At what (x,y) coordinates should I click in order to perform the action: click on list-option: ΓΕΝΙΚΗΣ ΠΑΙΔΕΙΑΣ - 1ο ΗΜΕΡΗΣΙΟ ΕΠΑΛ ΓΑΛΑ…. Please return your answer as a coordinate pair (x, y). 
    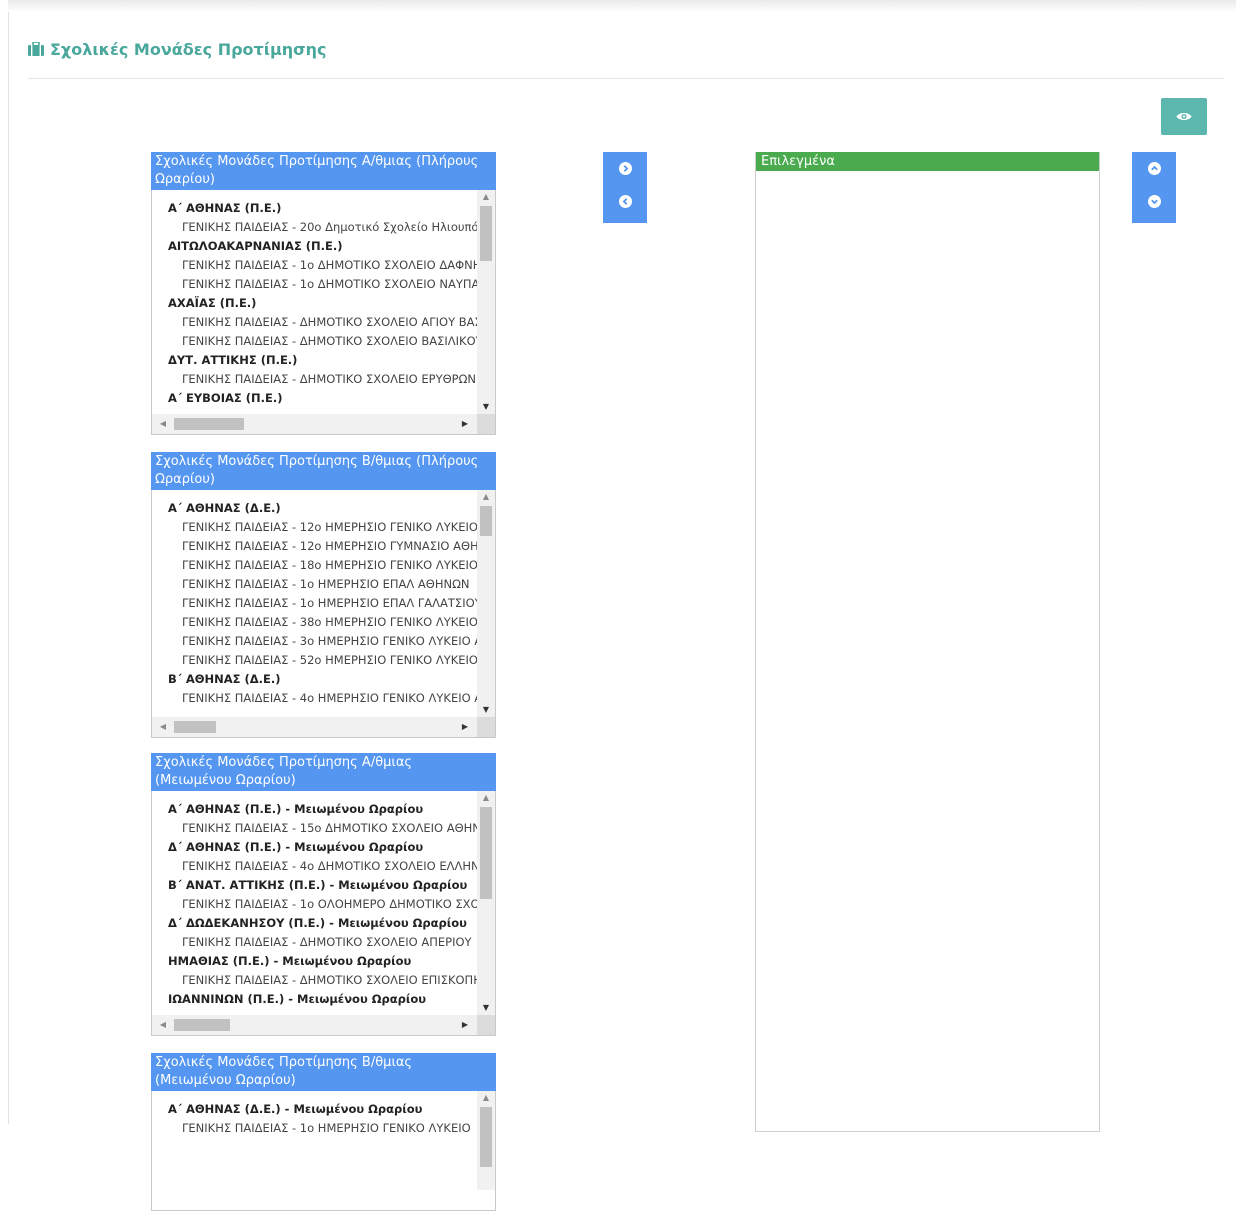
    Looking at the image, I should click on (314, 603).